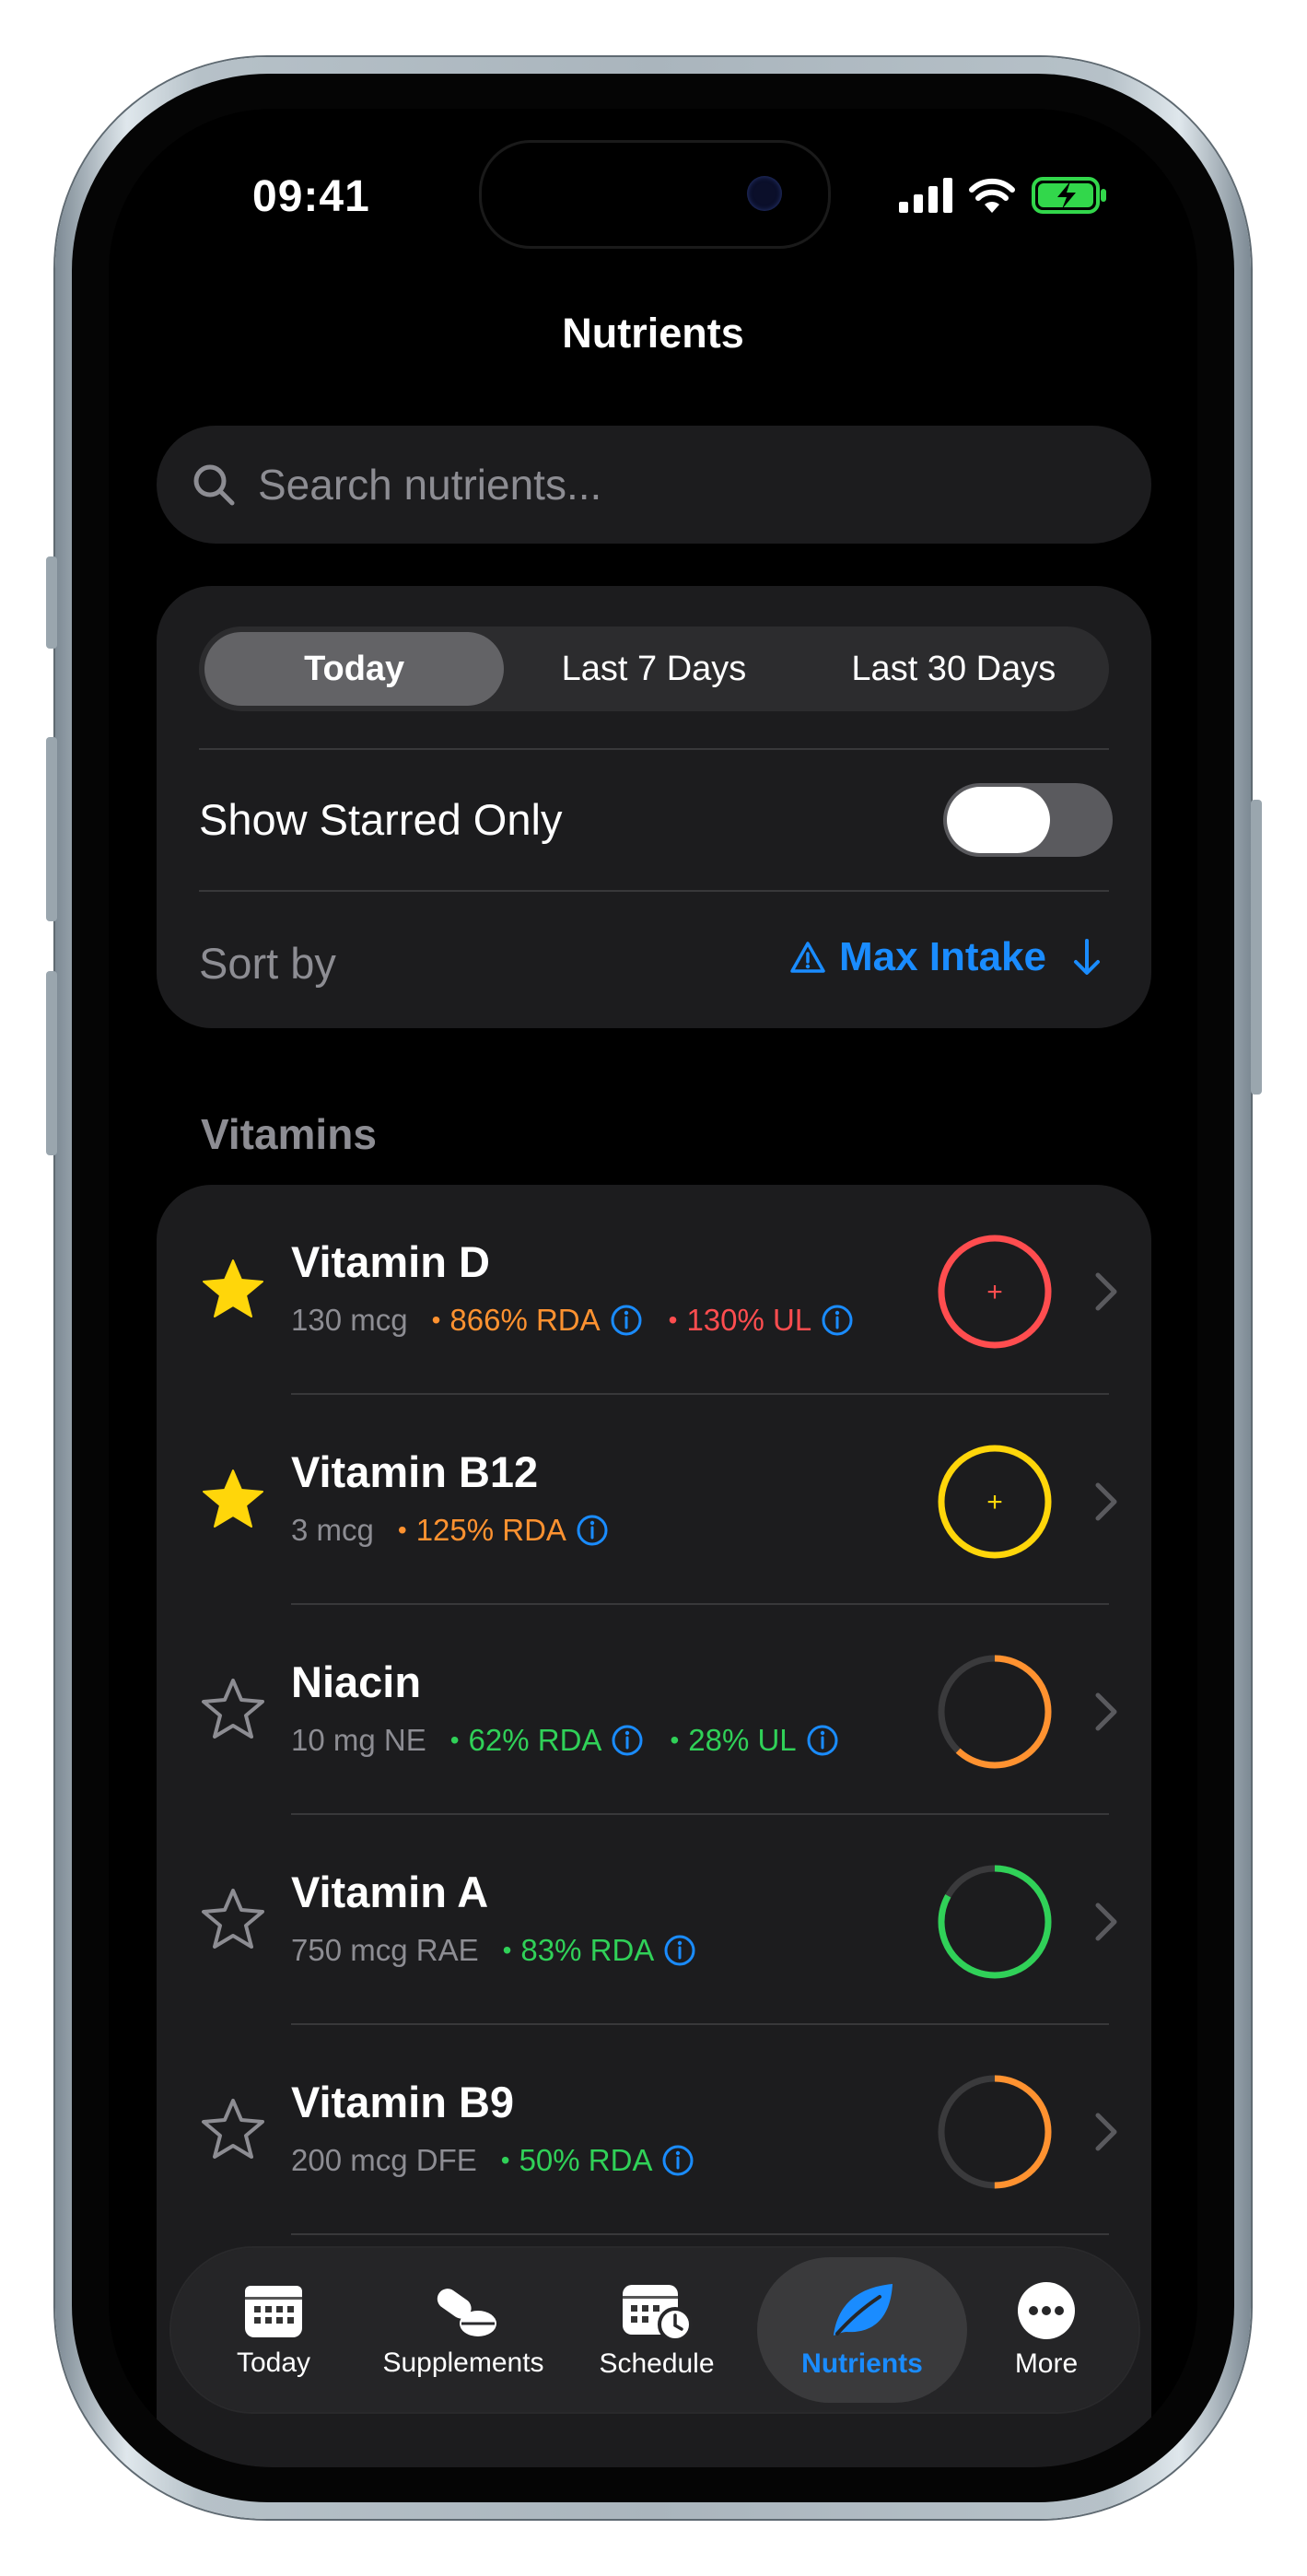  I want to click on rda-percent: 866% RDA, so click(525, 1320).